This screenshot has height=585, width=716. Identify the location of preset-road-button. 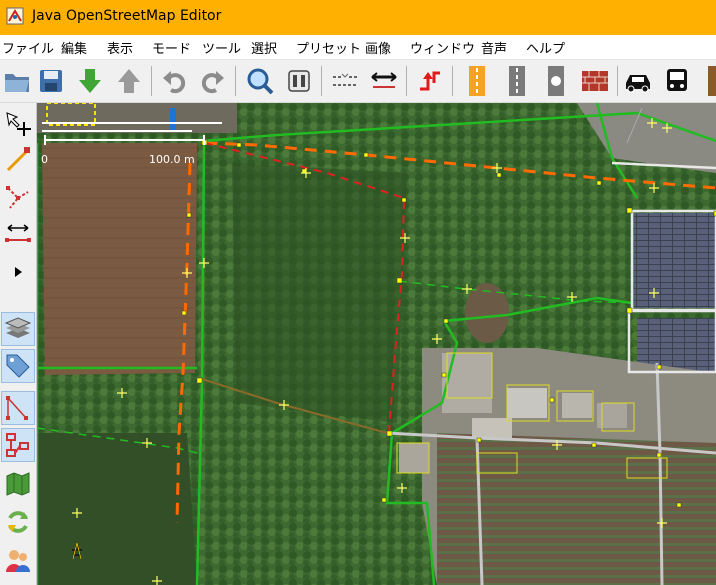
(517, 81).